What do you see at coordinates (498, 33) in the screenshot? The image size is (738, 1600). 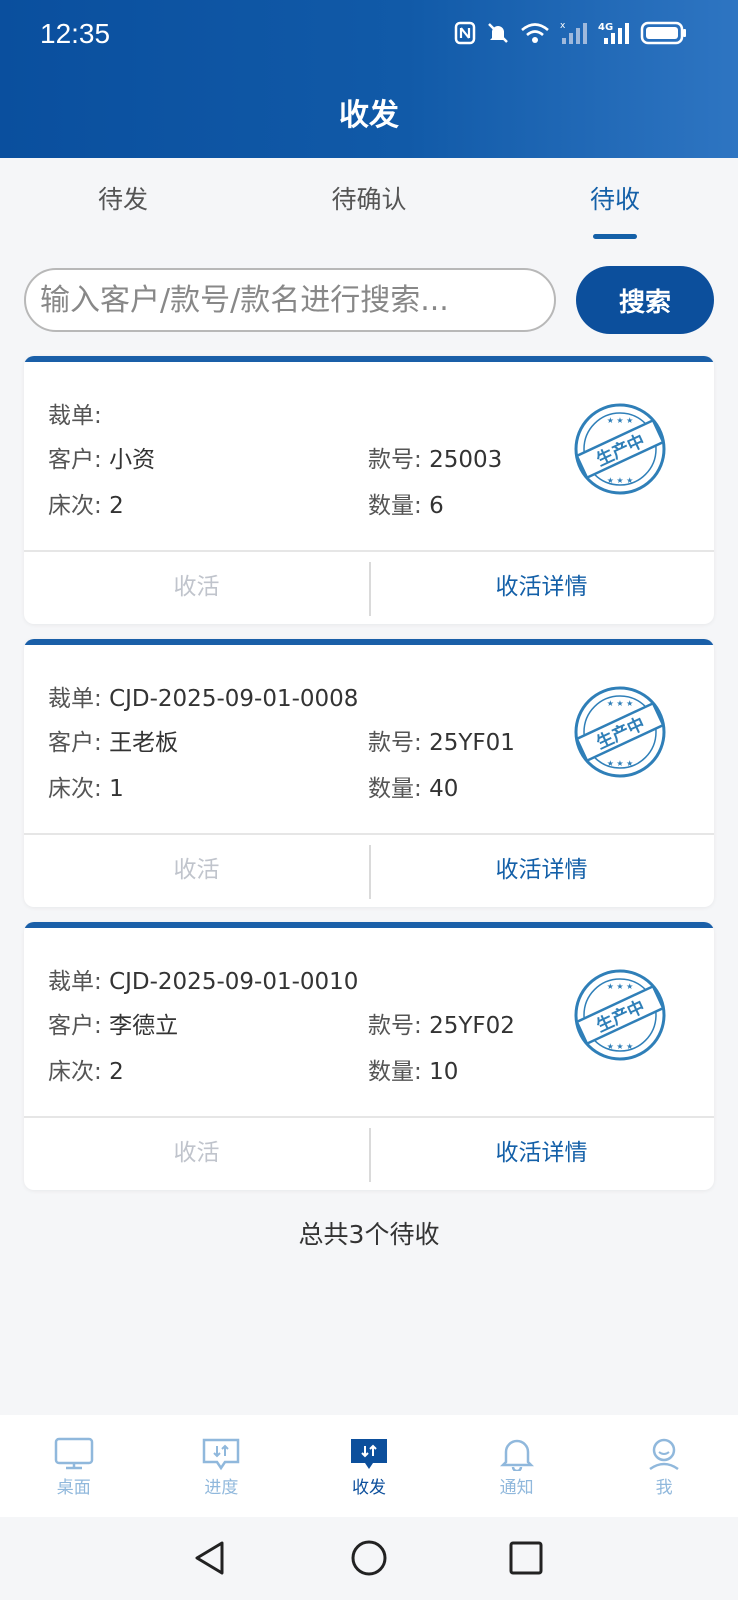 I see `mute-bell-icon` at bounding box center [498, 33].